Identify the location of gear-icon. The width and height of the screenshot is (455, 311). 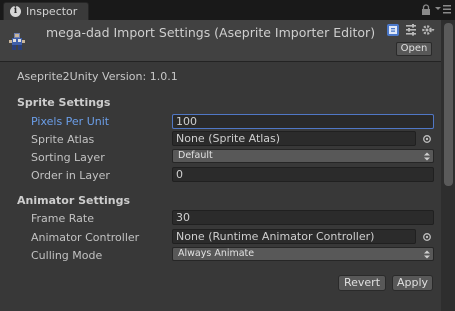
(428, 30).